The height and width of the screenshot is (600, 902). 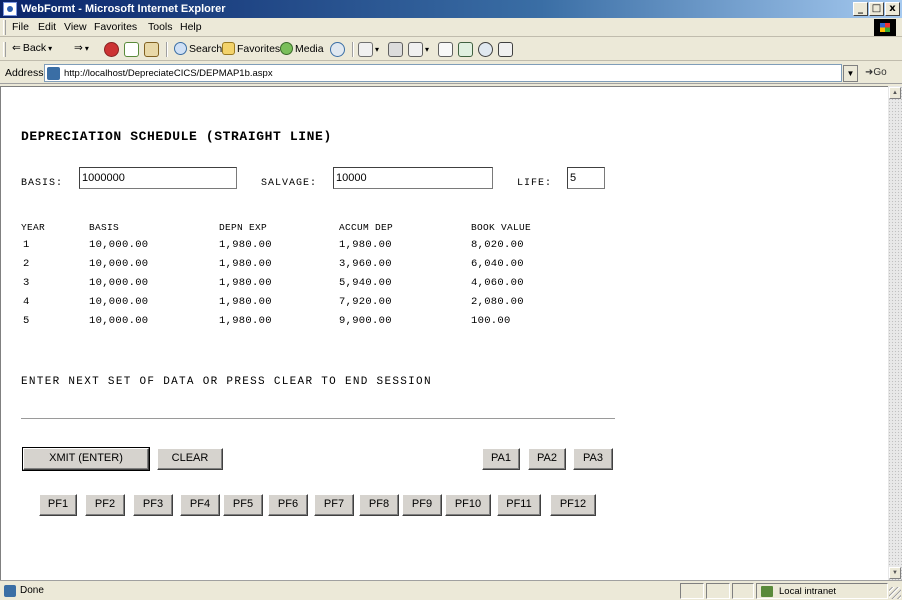 I want to click on xmit-enter-button: XMIT (ENTER), so click(x=86, y=459).